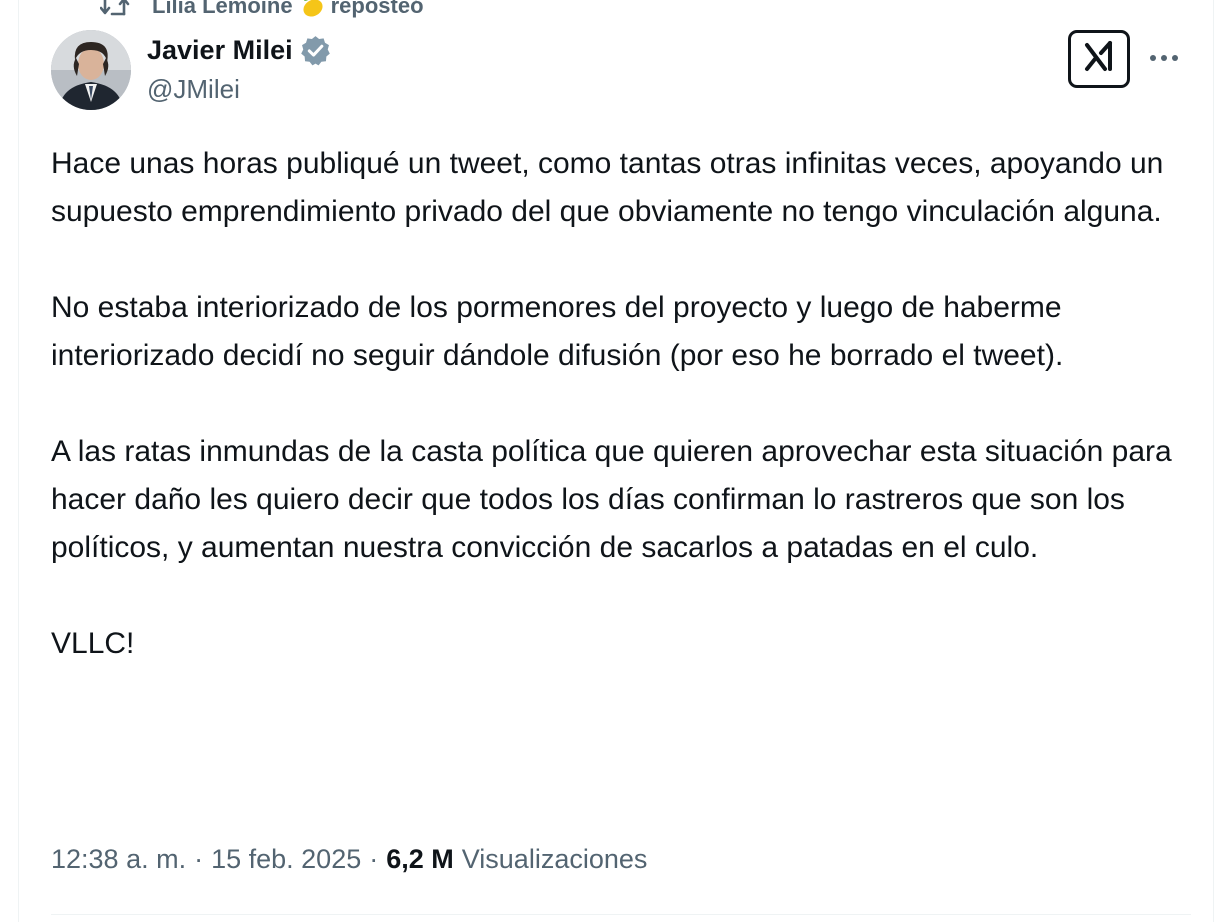  I want to click on more-options-icon, so click(1164, 59).